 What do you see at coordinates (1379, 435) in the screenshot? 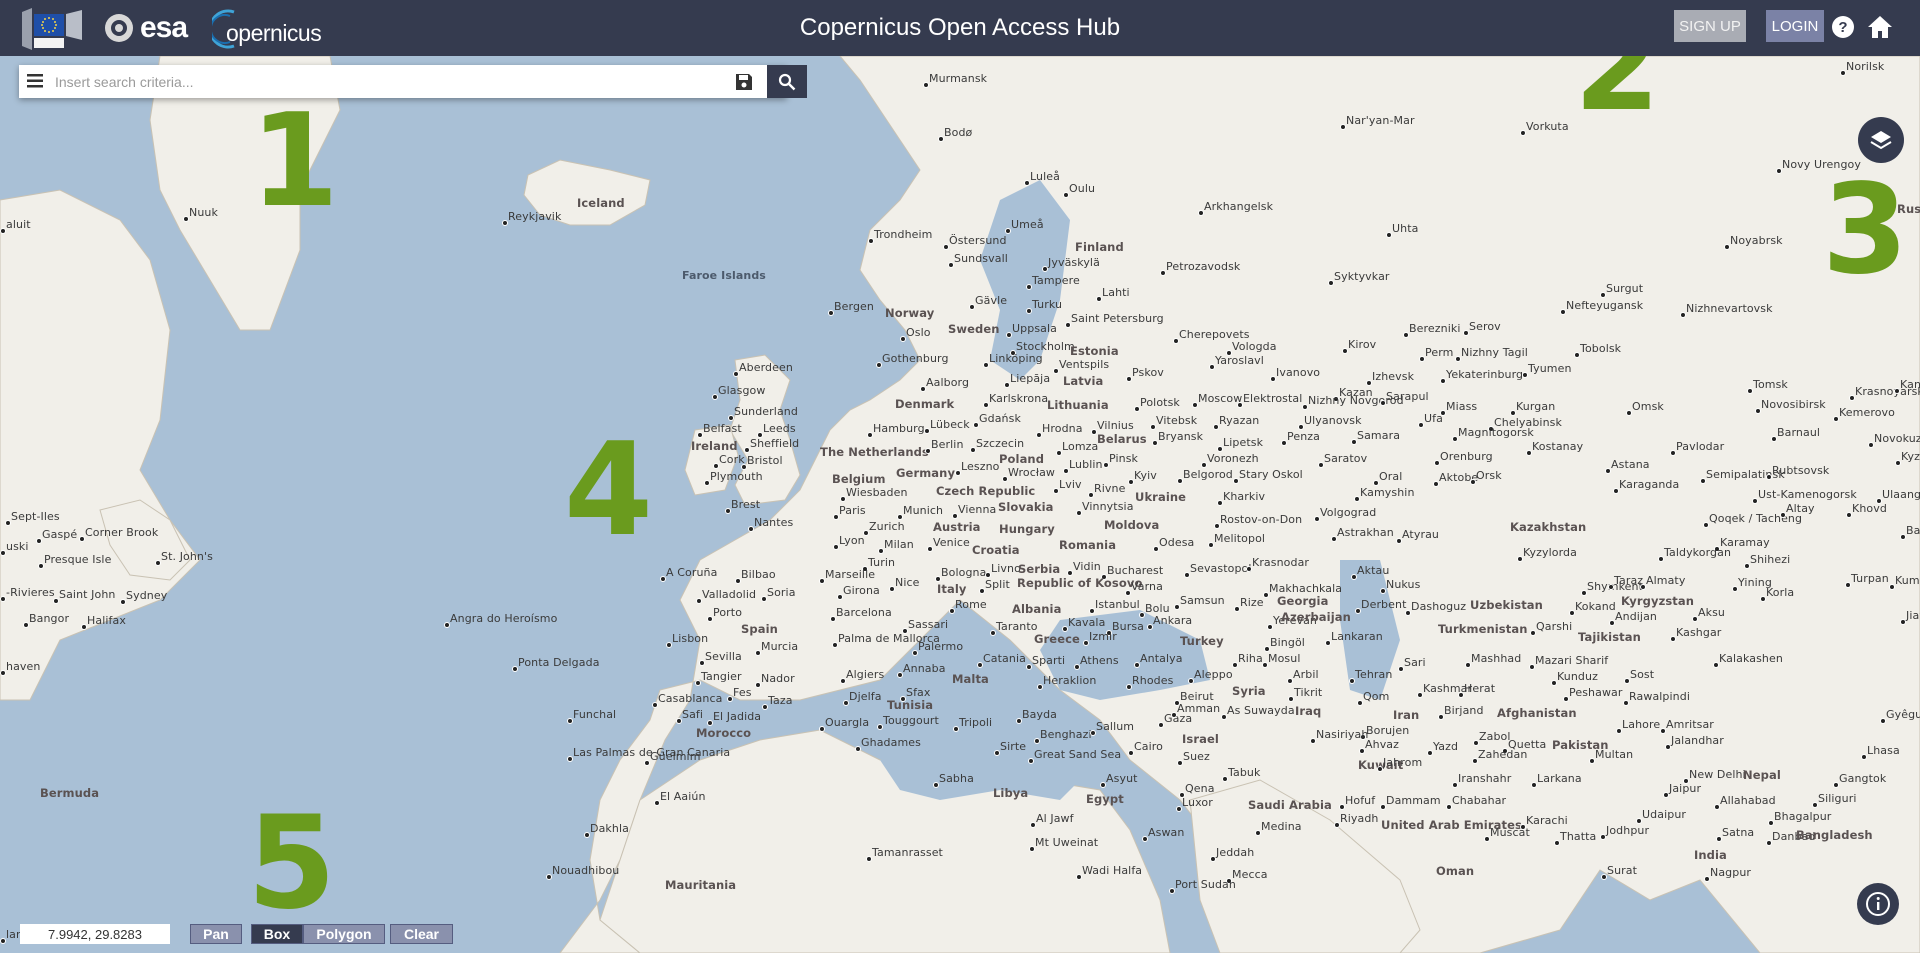
I see `map-place-label: Samara` at bounding box center [1379, 435].